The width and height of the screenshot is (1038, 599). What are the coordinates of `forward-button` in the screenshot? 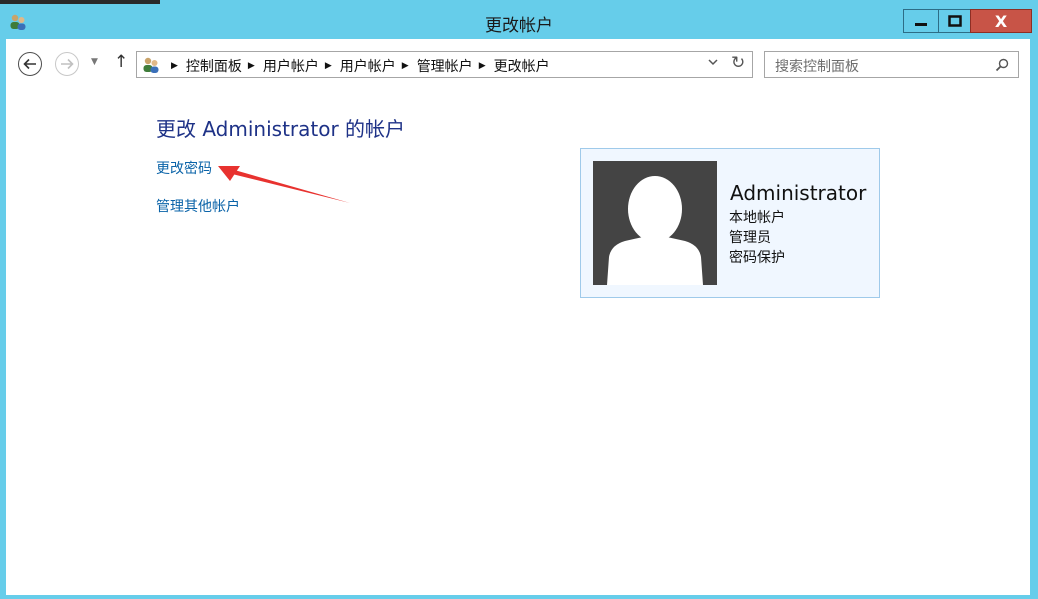 It's located at (67, 64).